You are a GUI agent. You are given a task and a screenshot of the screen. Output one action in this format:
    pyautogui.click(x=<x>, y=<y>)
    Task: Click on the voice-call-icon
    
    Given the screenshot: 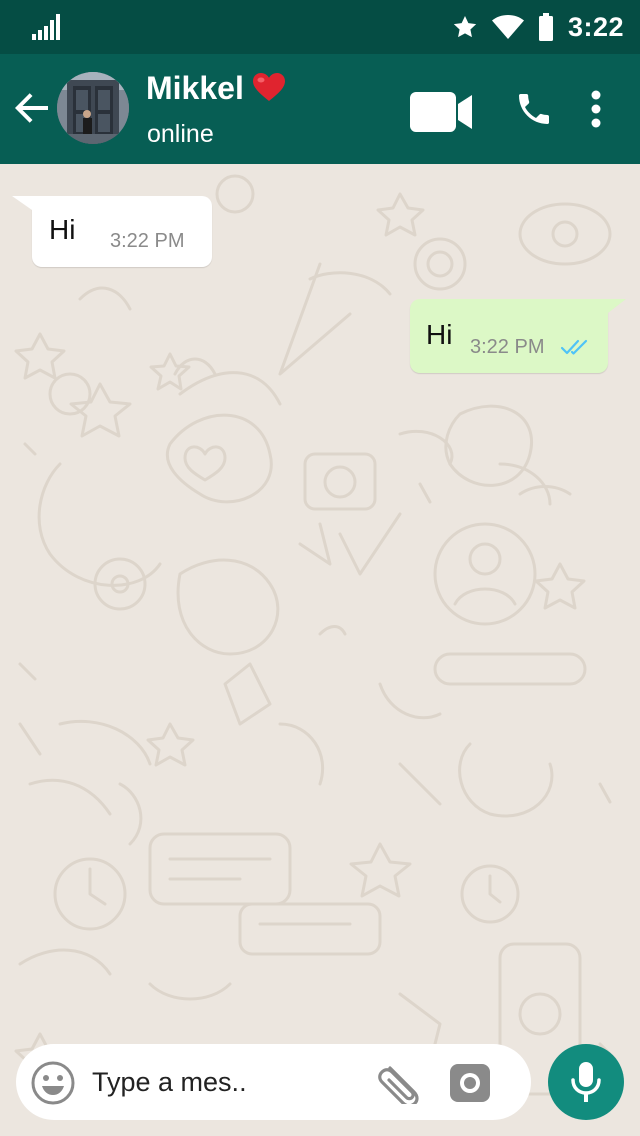 What is the action you would take?
    pyautogui.click(x=534, y=109)
    